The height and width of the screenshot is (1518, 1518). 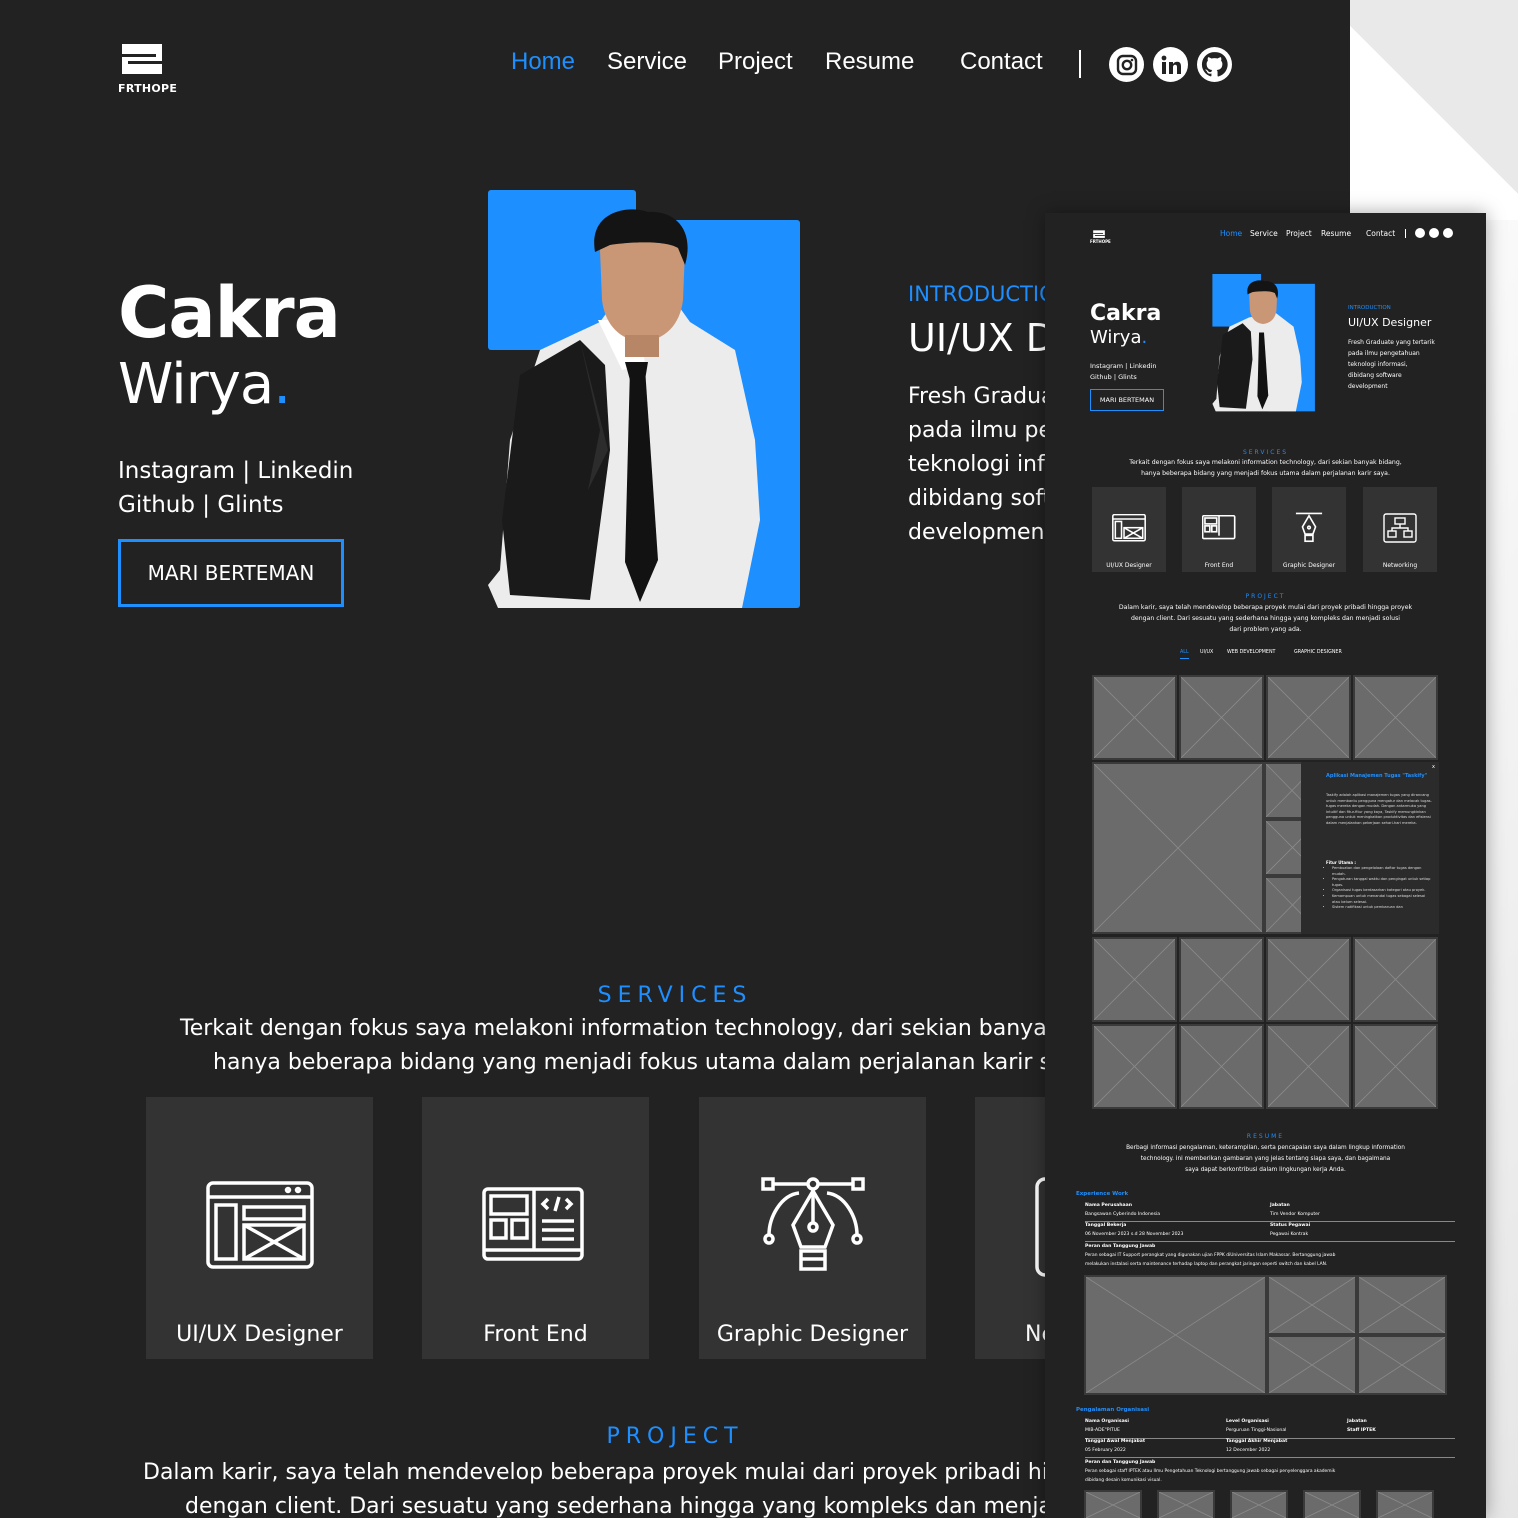 I want to click on mock-service-card-uiux: UI/UX Designer, so click(x=1129, y=529).